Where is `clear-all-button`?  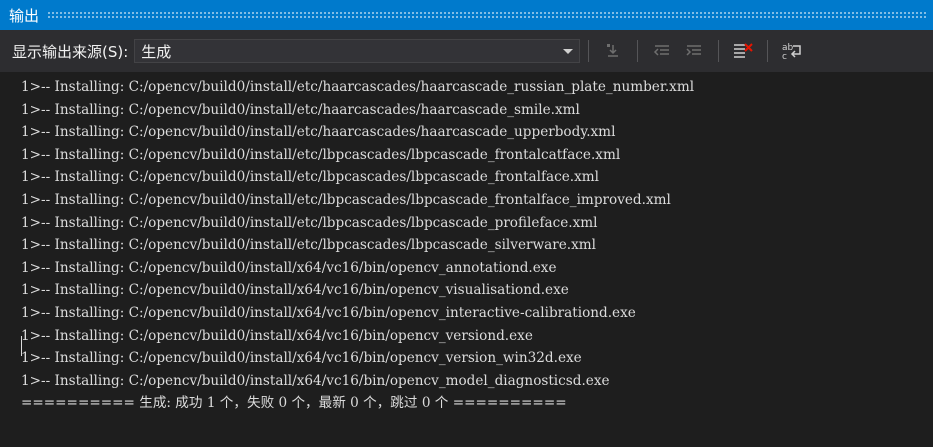 clear-all-button is located at coordinates (743, 51).